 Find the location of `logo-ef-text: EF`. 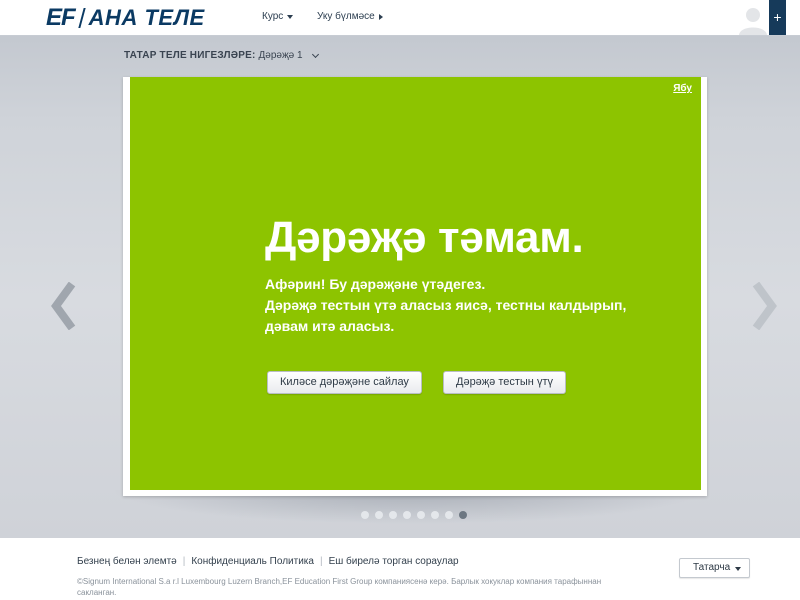

logo-ef-text: EF is located at coordinates (61, 17).